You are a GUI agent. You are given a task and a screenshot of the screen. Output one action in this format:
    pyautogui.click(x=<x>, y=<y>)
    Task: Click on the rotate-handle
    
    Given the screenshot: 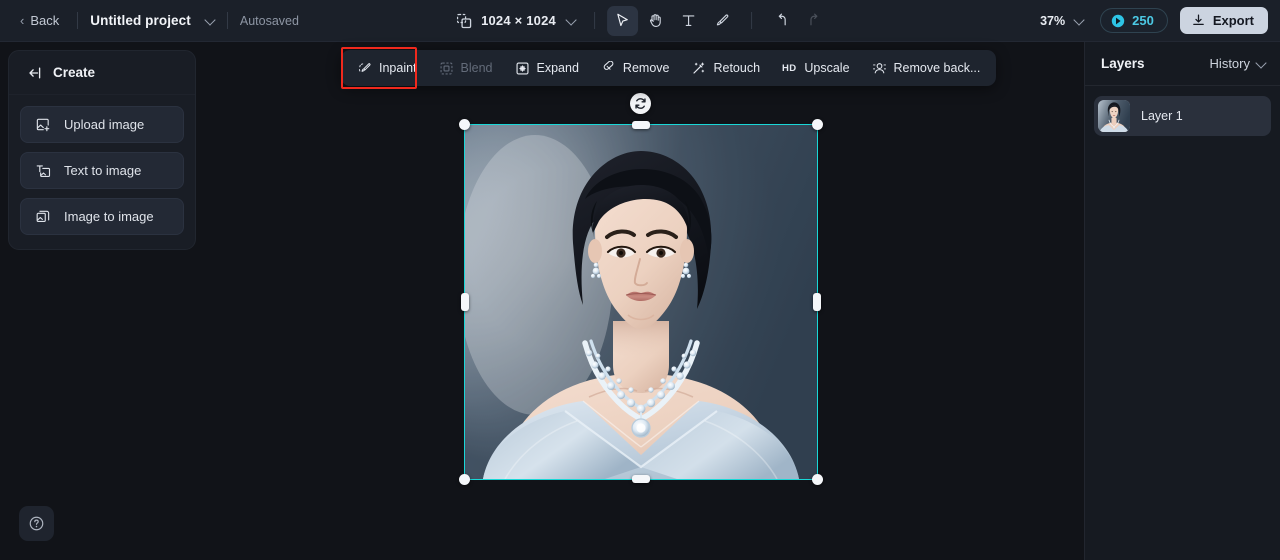 What is the action you would take?
    pyautogui.click(x=640, y=103)
    